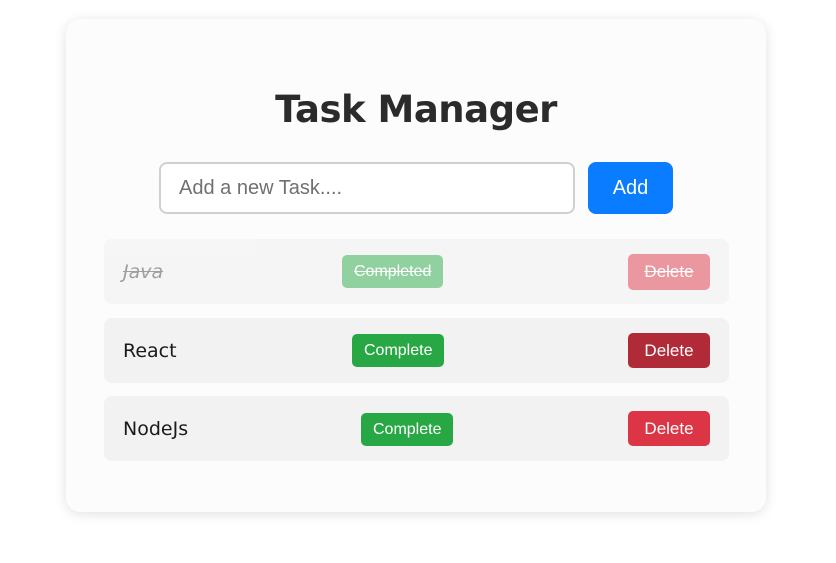 This screenshot has height=563, width=836. Describe the element at coordinates (393, 271) in the screenshot. I see `complete-button: Completed` at that location.